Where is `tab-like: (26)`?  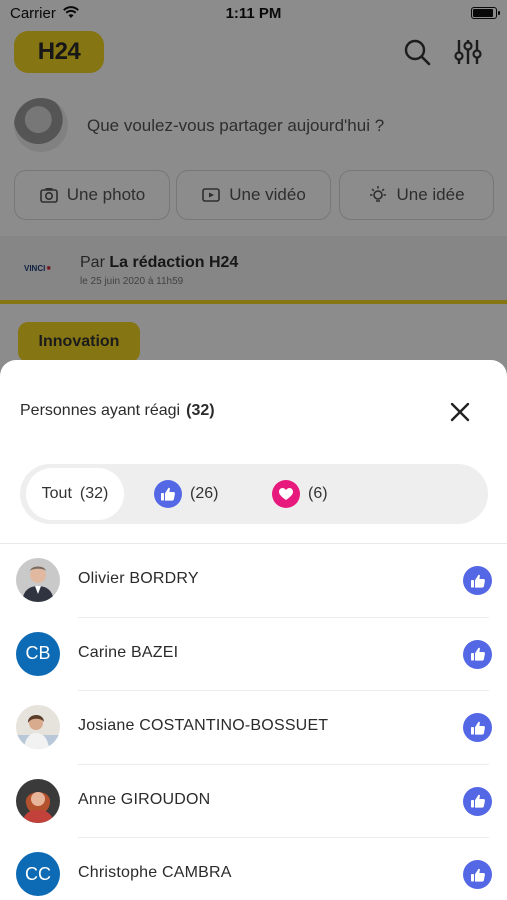
tab-like: (26) is located at coordinates (186, 494).